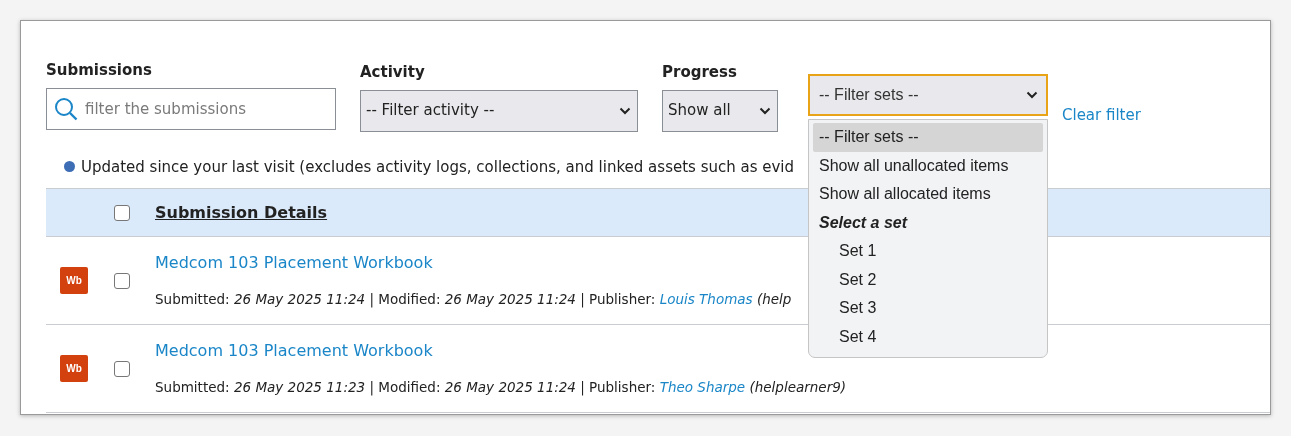 The height and width of the screenshot is (436, 1291). Describe the element at coordinates (473, 300) in the screenshot. I see `submission-meta: Submitted: 26 May 2025 11:24 | Modified: 26 May 2025 11:24 | Publisher: Louis Thomas (help` at that location.